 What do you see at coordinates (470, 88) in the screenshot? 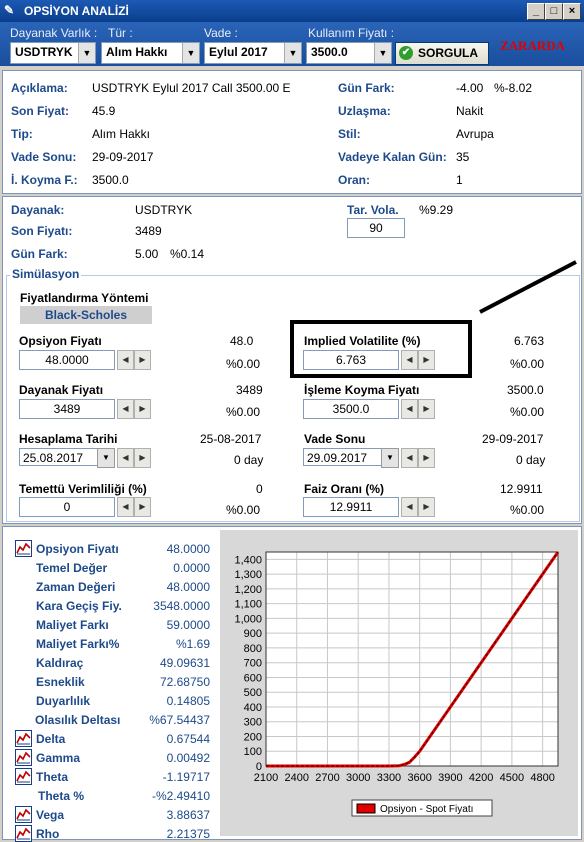
I see `daychange-value: -4.00` at bounding box center [470, 88].